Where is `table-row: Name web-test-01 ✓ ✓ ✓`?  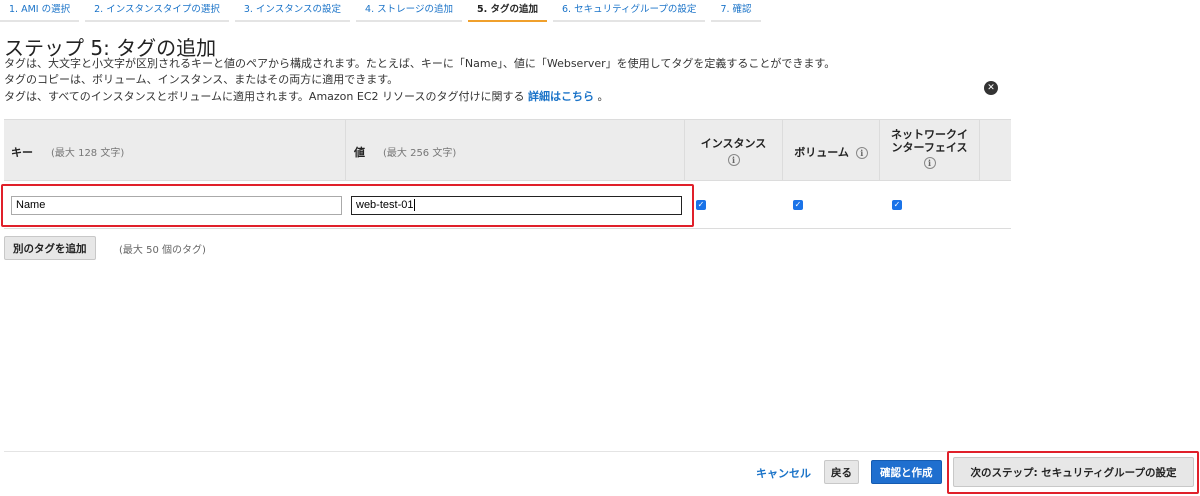 table-row: Name web-test-01 ✓ ✓ ✓ is located at coordinates (507, 205).